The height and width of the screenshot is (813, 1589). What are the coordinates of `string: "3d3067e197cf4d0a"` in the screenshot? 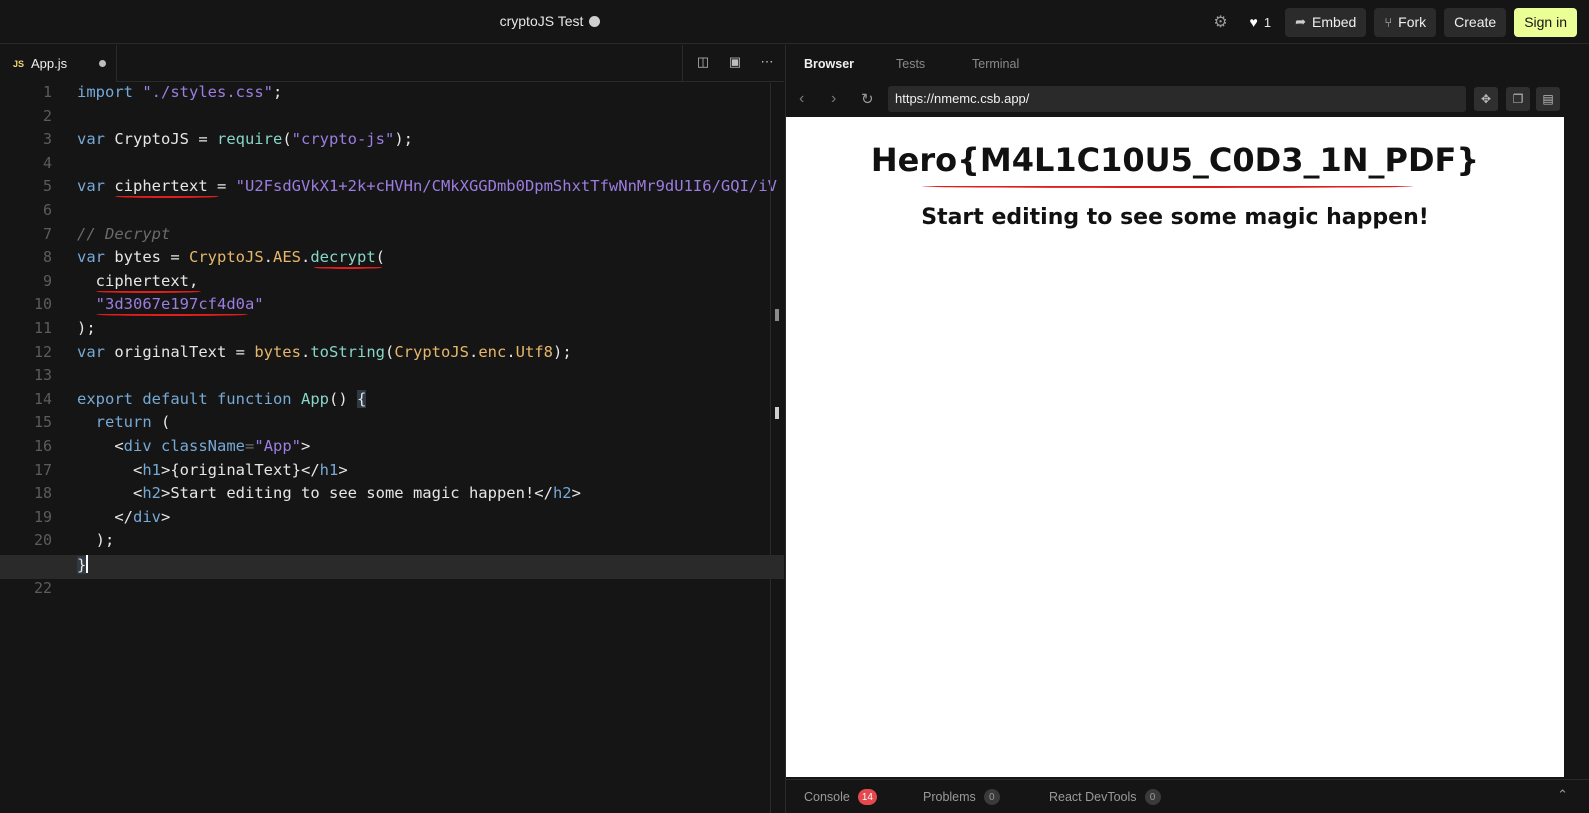 It's located at (179, 304).